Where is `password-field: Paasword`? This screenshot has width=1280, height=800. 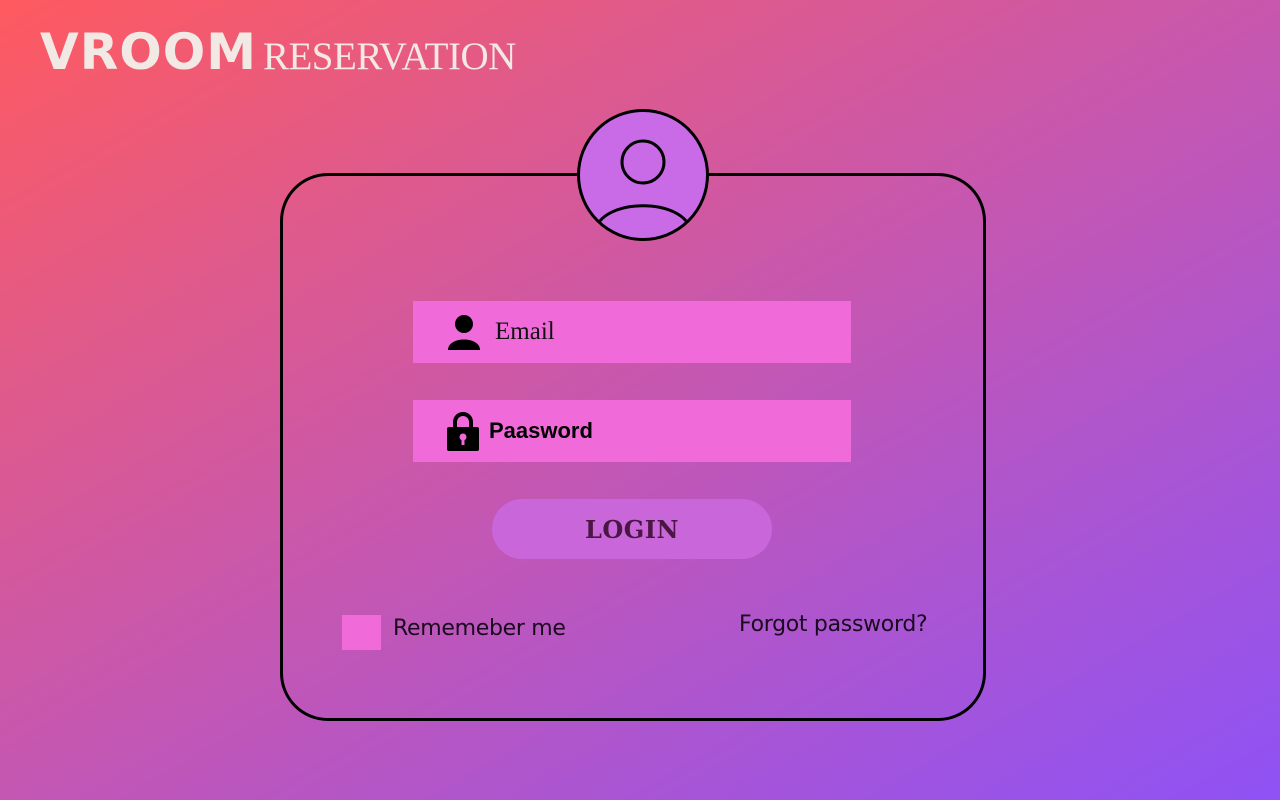
password-field: Paasword is located at coordinates (632, 431).